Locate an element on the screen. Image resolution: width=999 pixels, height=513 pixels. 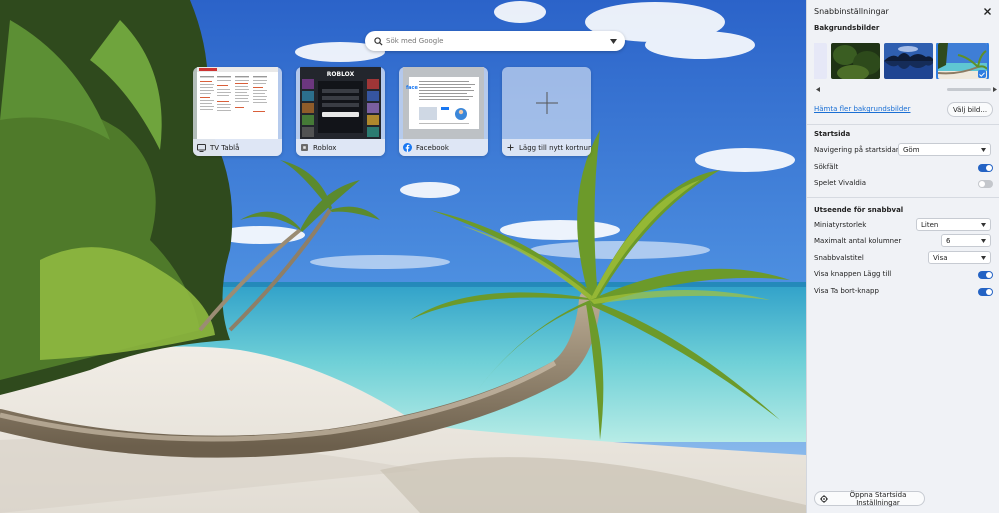
select-value: 6 is located at coordinates (948, 240).